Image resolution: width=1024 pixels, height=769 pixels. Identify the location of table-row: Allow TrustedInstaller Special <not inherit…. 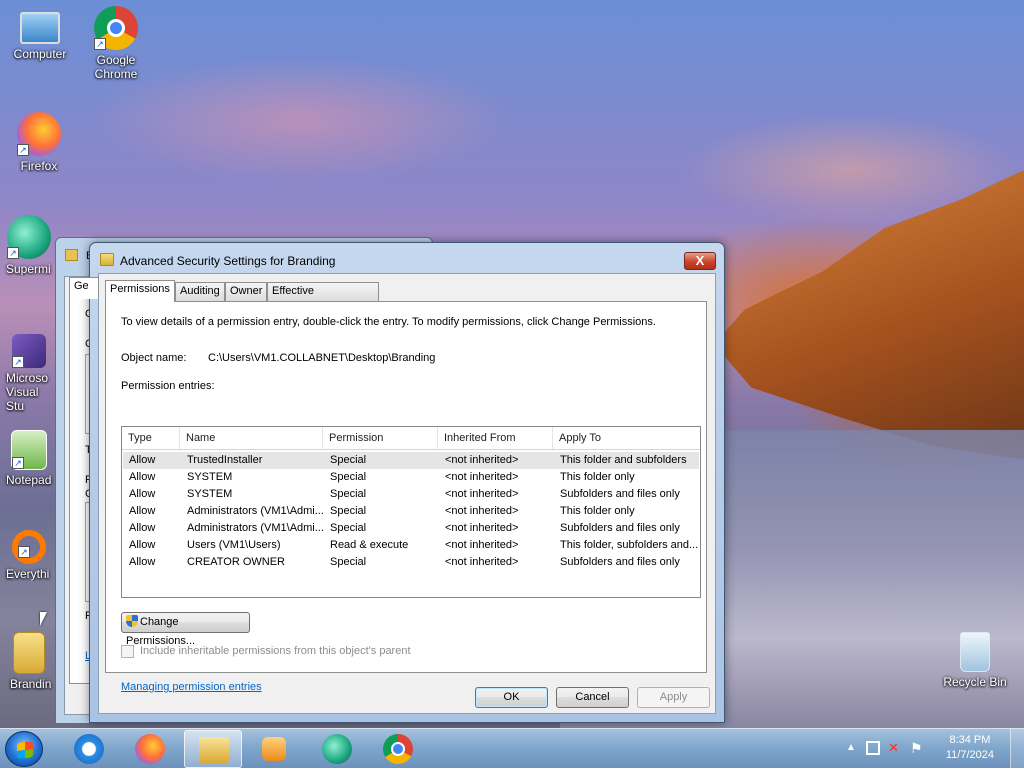
(411, 460).